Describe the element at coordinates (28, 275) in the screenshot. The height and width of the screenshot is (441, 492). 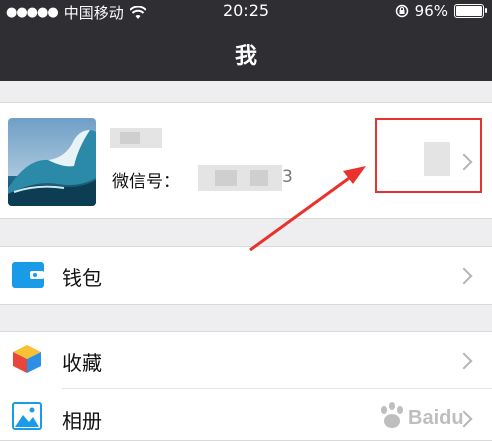
I see `wallet-icon` at that location.